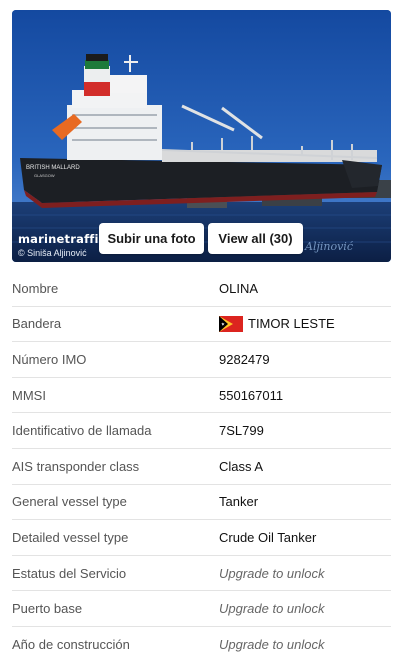 The image size is (416, 669). I want to click on flag-country-text: TIMOR LESTE, so click(291, 324).